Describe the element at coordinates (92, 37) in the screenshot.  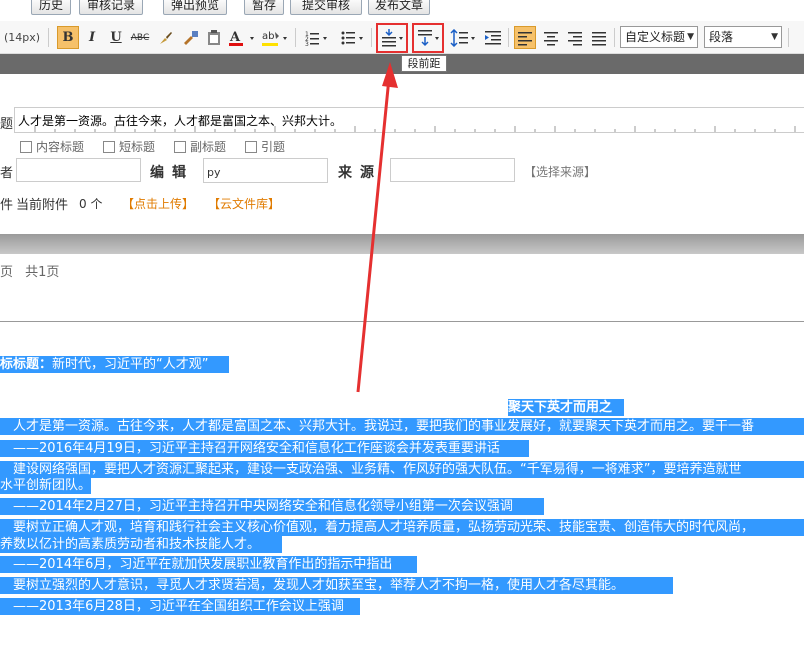
I see `italic-button: I` at that location.